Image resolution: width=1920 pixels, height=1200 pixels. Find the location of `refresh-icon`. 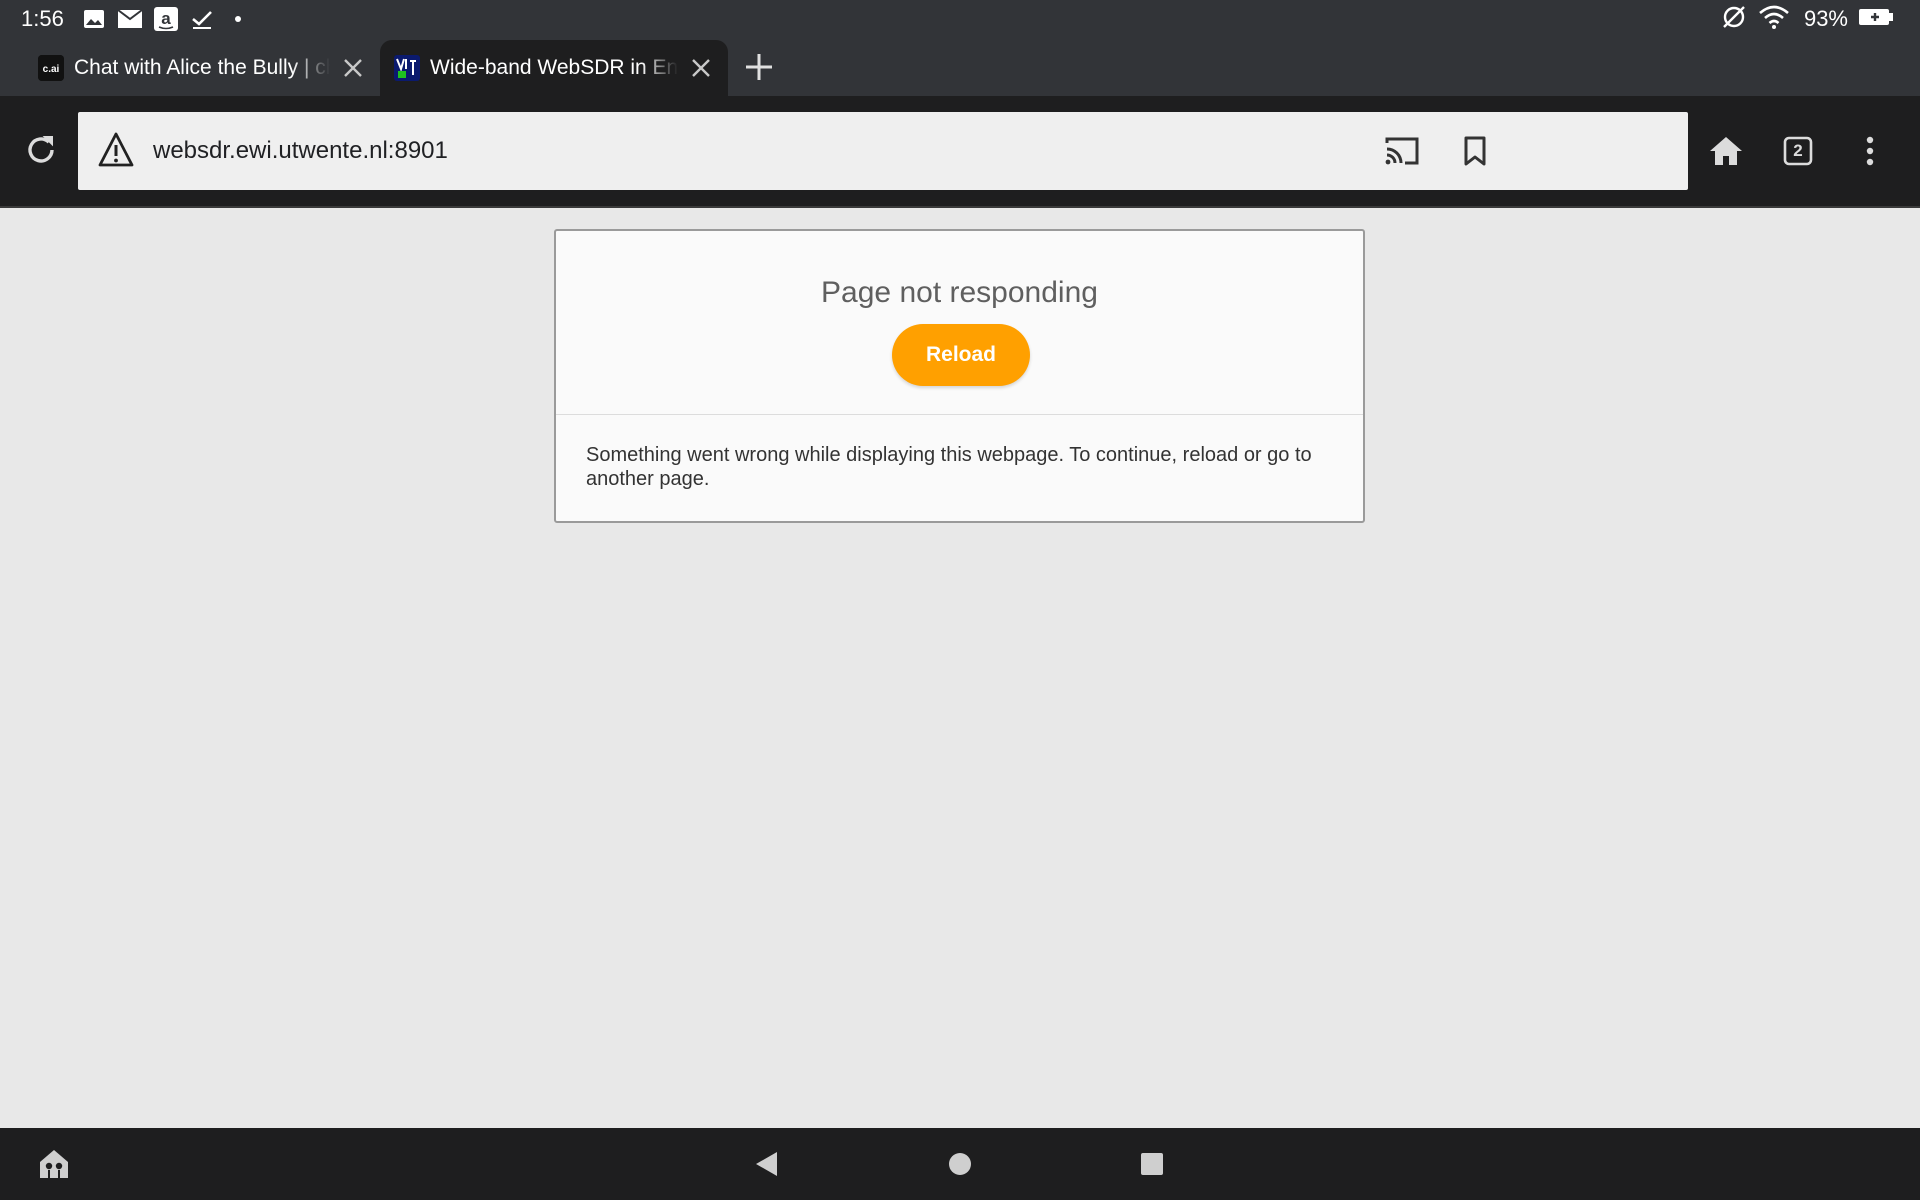

refresh-icon is located at coordinates (41, 149).